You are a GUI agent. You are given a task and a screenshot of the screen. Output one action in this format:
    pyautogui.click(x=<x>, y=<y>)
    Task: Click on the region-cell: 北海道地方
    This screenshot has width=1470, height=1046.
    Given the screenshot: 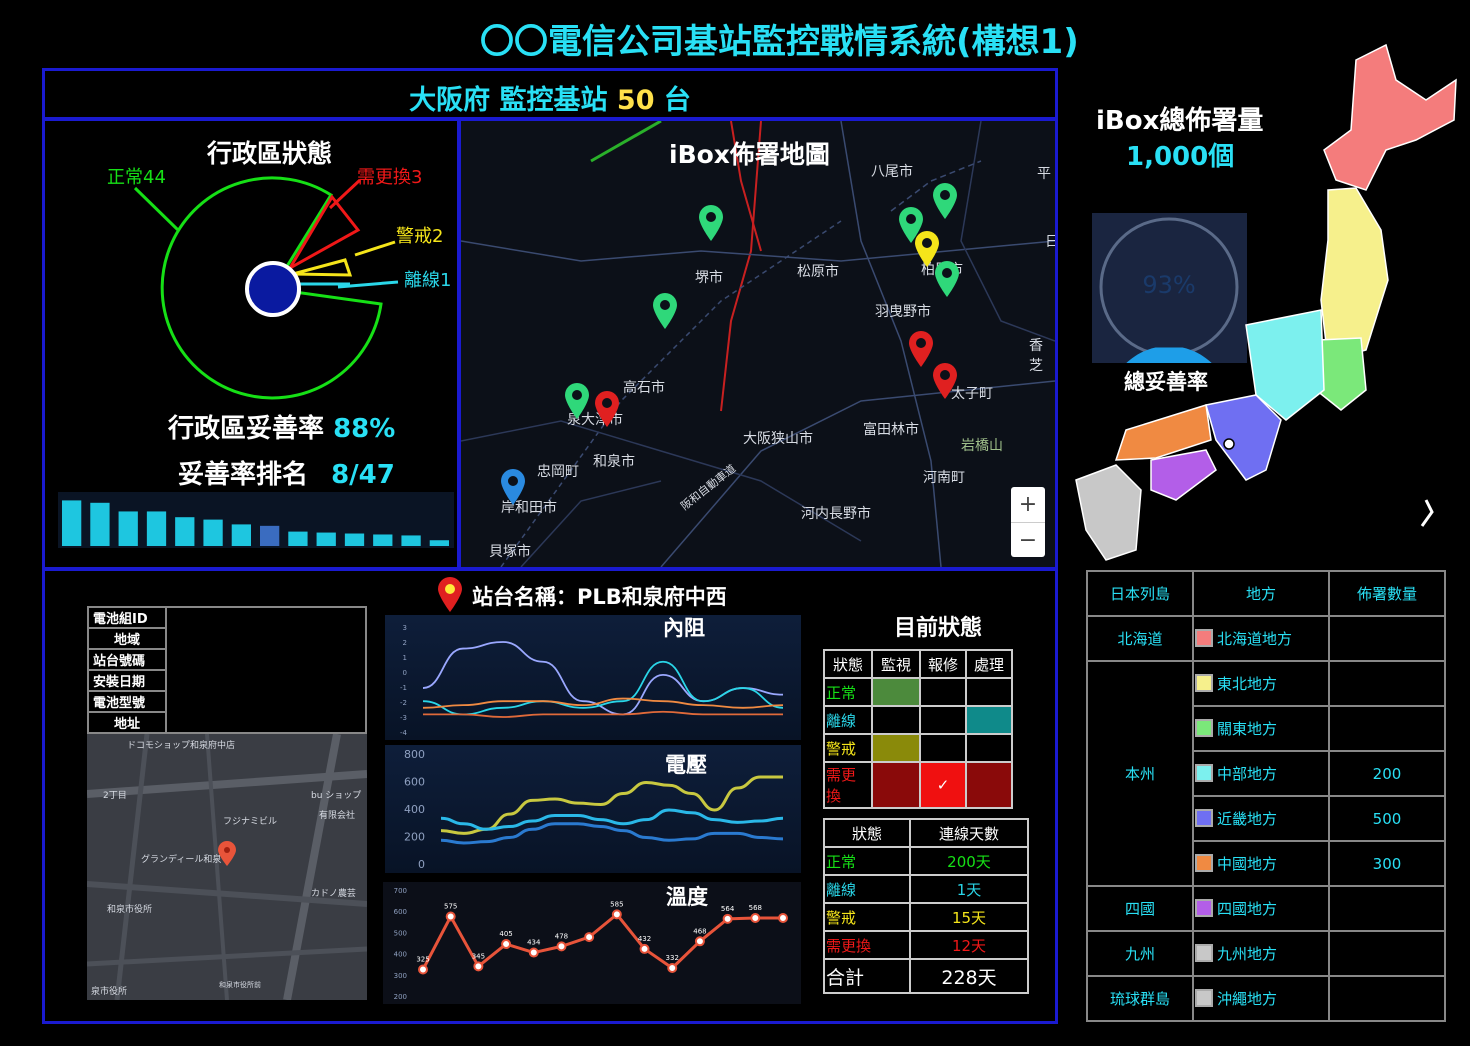 What is the action you would take?
    pyautogui.click(x=1261, y=638)
    